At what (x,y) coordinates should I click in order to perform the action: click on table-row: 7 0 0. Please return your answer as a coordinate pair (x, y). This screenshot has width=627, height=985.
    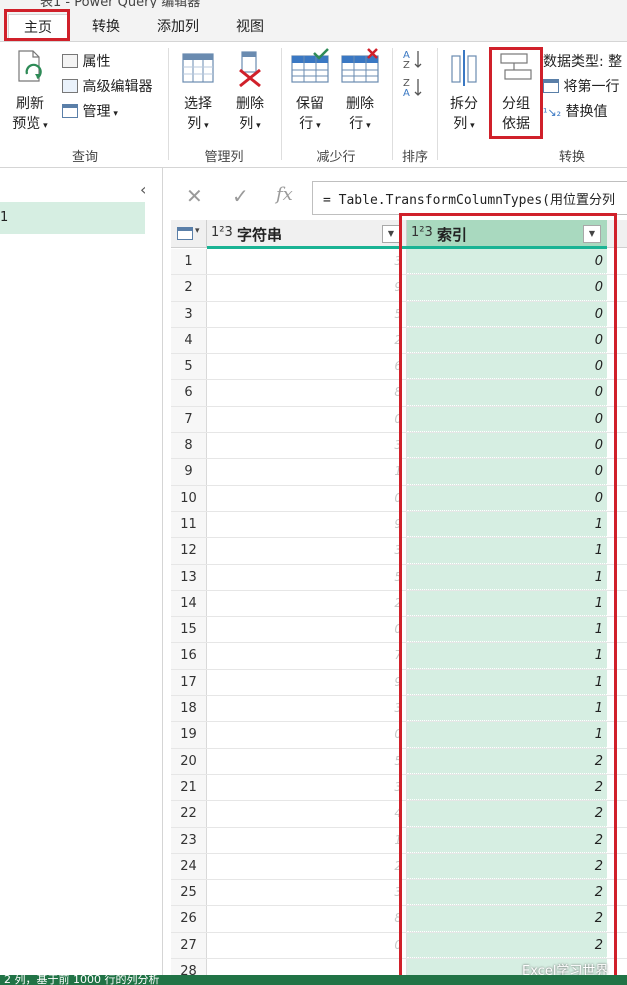
    Looking at the image, I should click on (399, 420).